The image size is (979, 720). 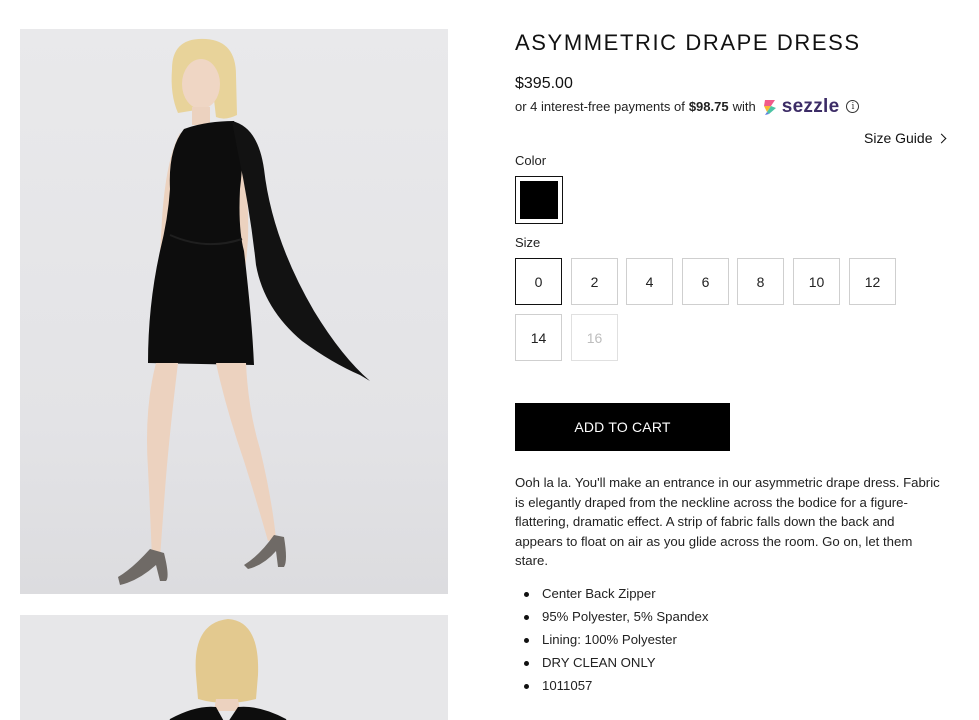 I want to click on size-option-2: 2, so click(x=594, y=281).